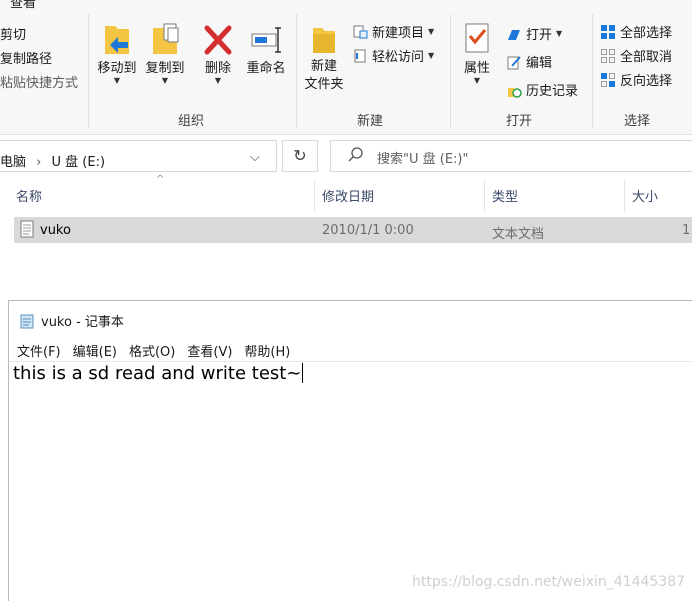 This screenshot has height=601, width=692. Describe the element at coordinates (360, 31) in the screenshot. I see `new-item-icon` at that location.